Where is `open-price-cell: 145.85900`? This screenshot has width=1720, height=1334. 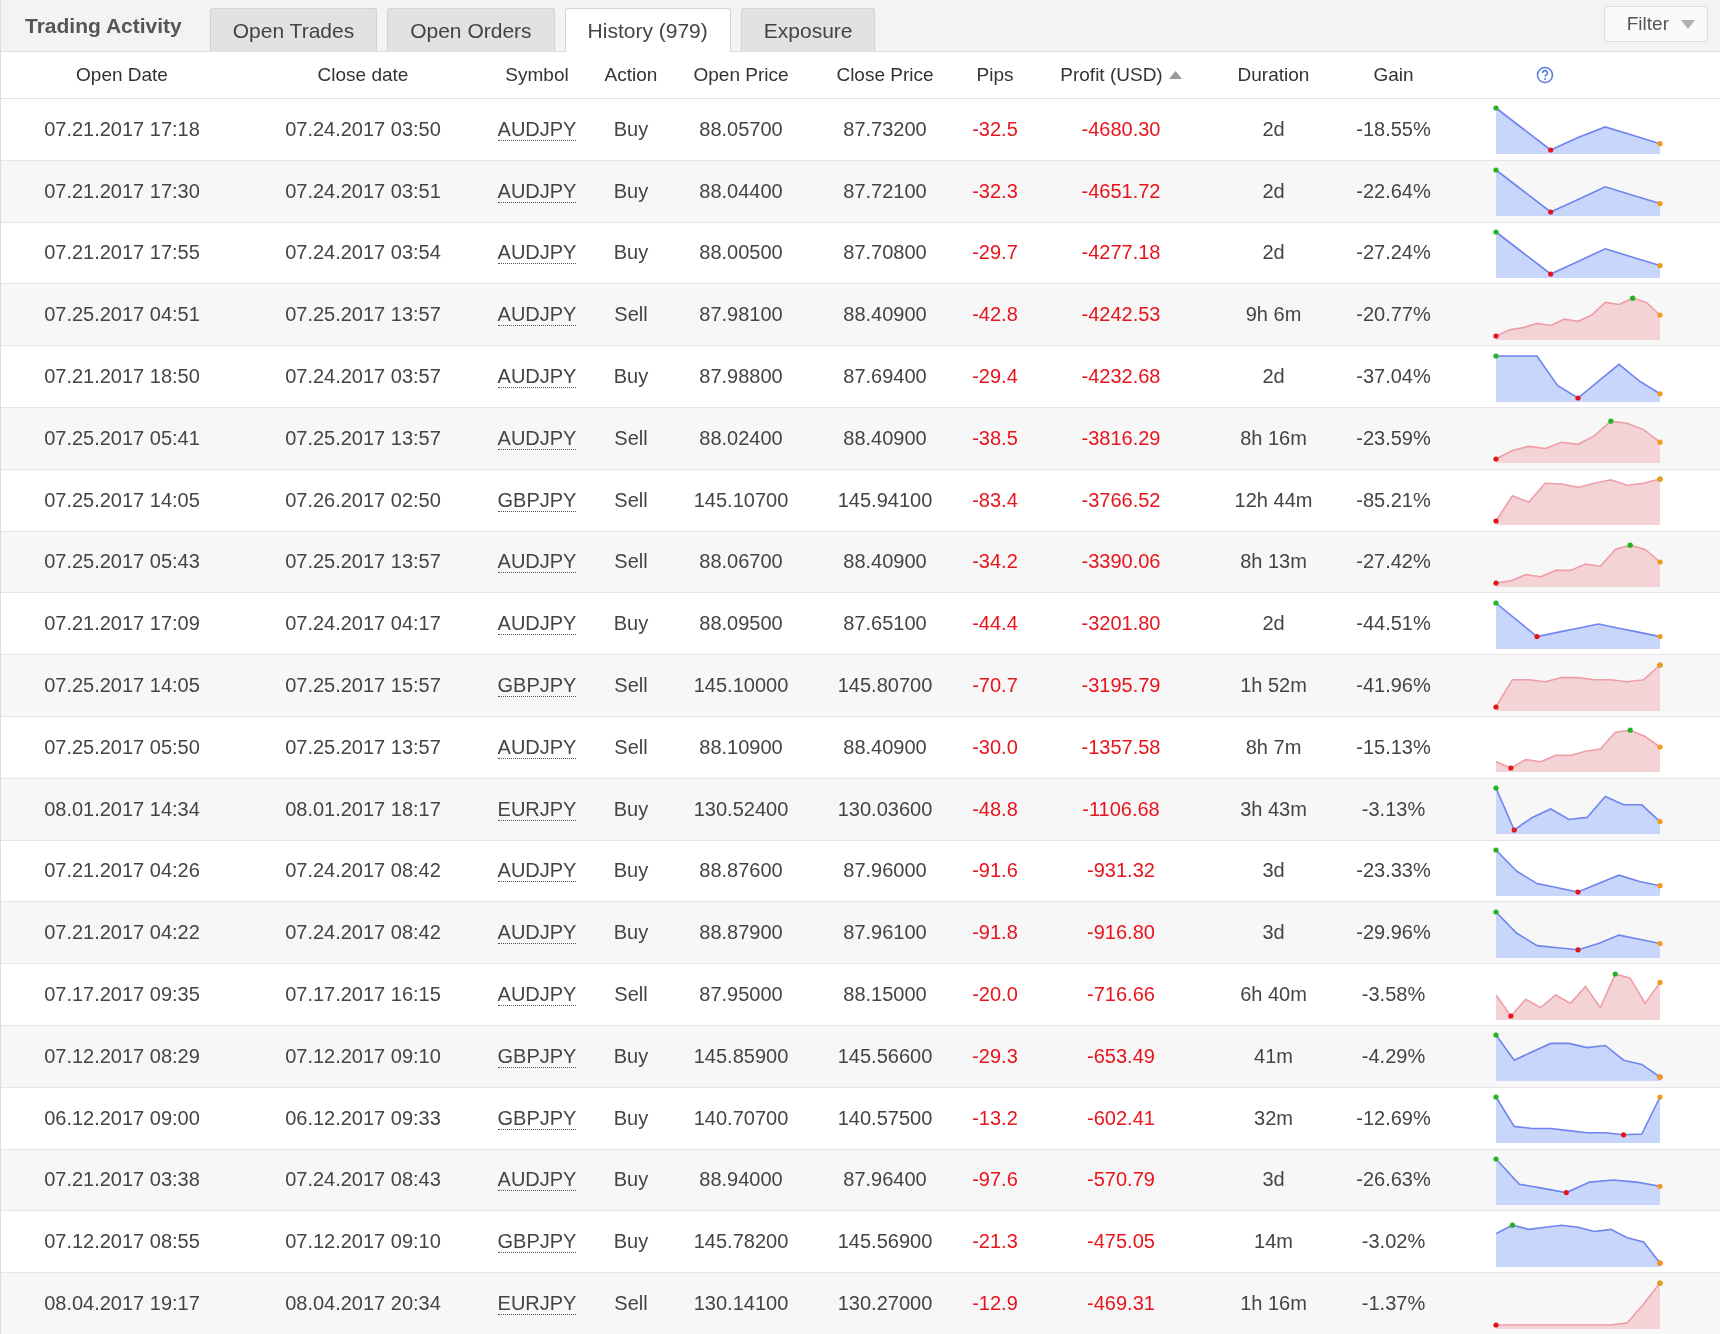
open-price-cell: 145.85900 is located at coordinates (741, 1056).